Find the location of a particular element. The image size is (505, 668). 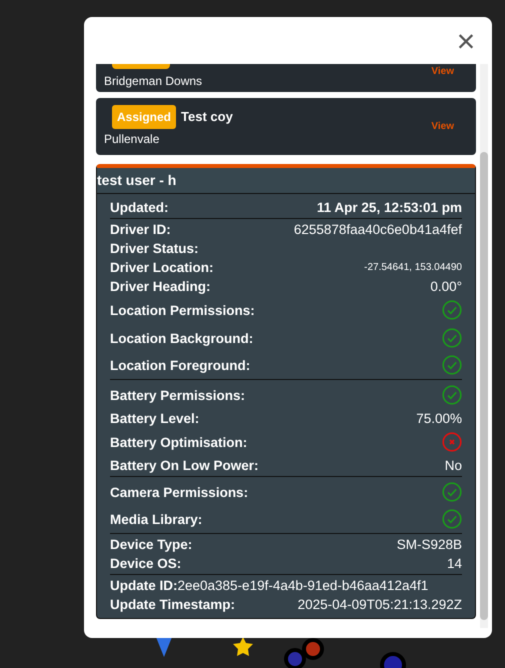

job-card: Assigned Test coy Pullenvale View is located at coordinates (286, 126).